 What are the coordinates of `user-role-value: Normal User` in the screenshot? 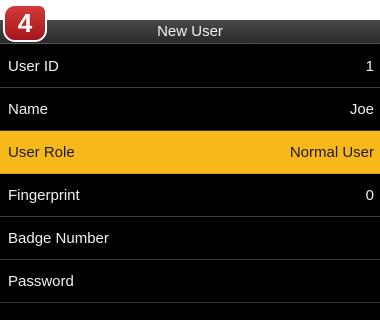 It's located at (331, 152).